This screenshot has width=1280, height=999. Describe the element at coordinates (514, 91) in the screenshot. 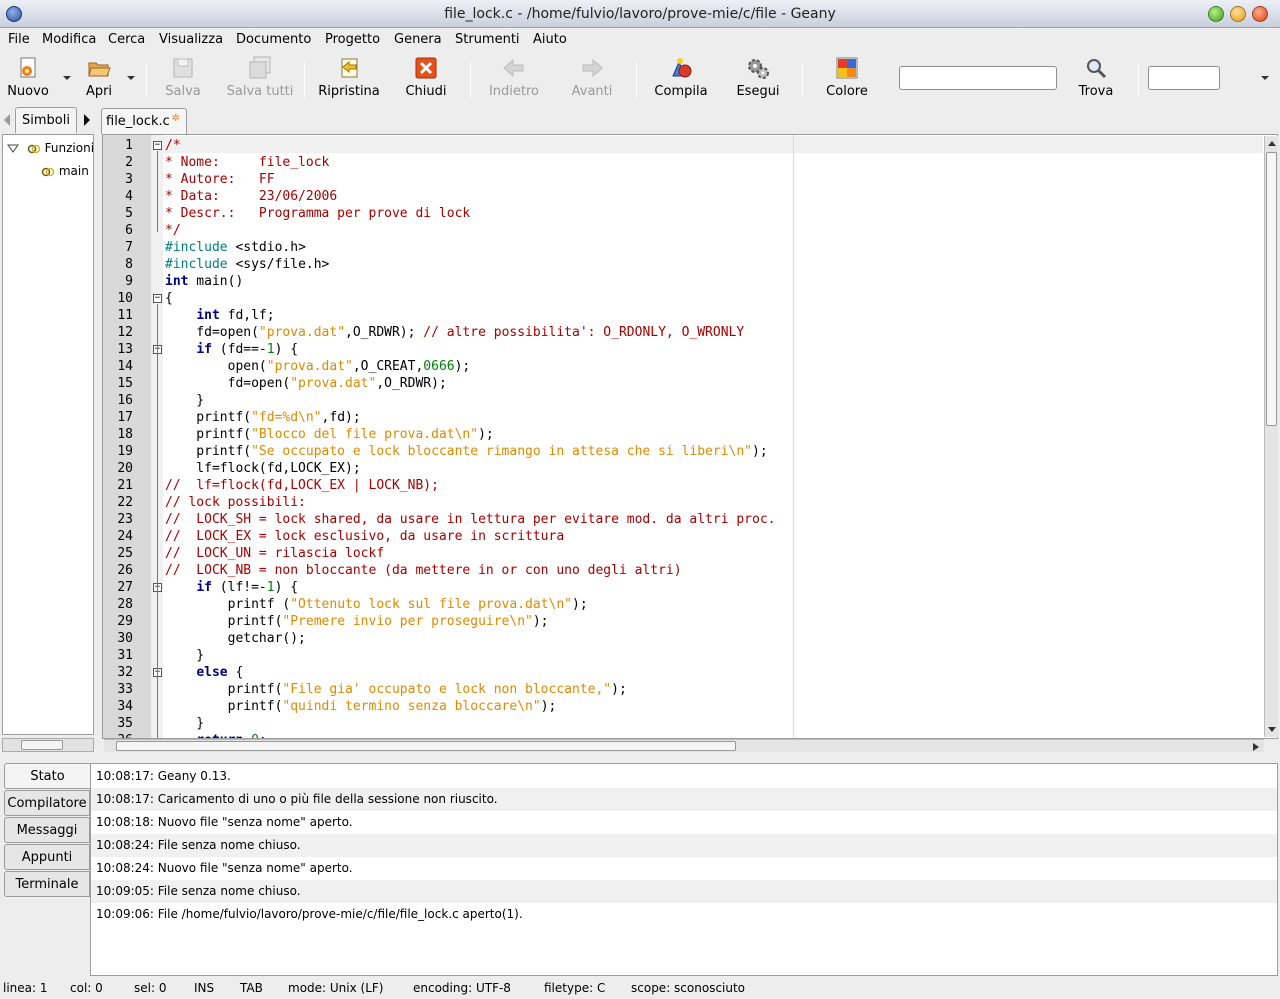

I see `back-label: Indietro` at that location.